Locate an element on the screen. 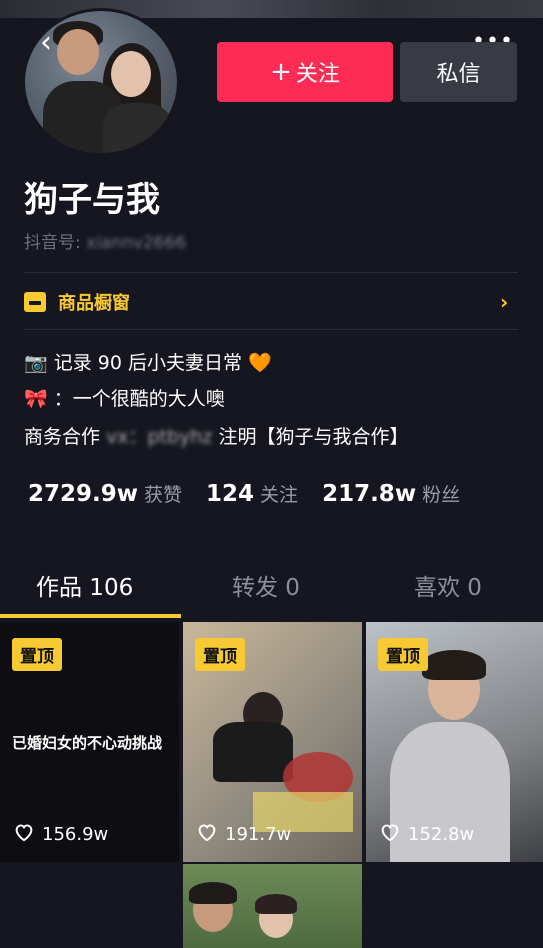 This screenshot has height=948, width=543. tab-liked: 喜欢 0 is located at coordinates (448, 585).